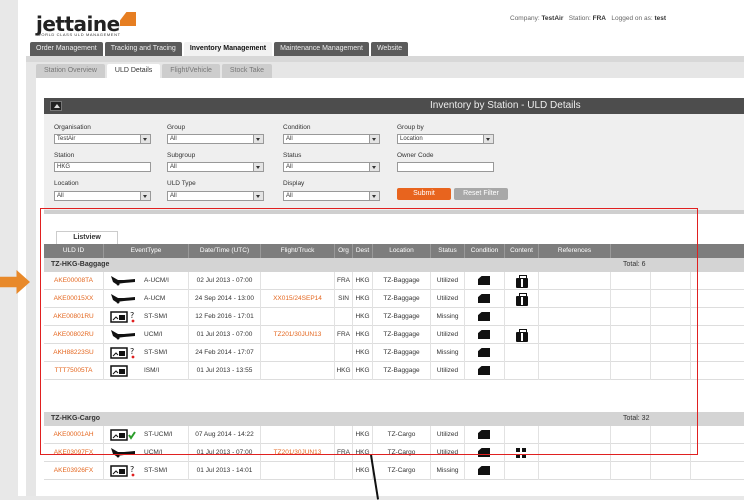  Describe the element at coordinates (448, 281) in the screenshot. I see `status-cell: Utilized` at that location.